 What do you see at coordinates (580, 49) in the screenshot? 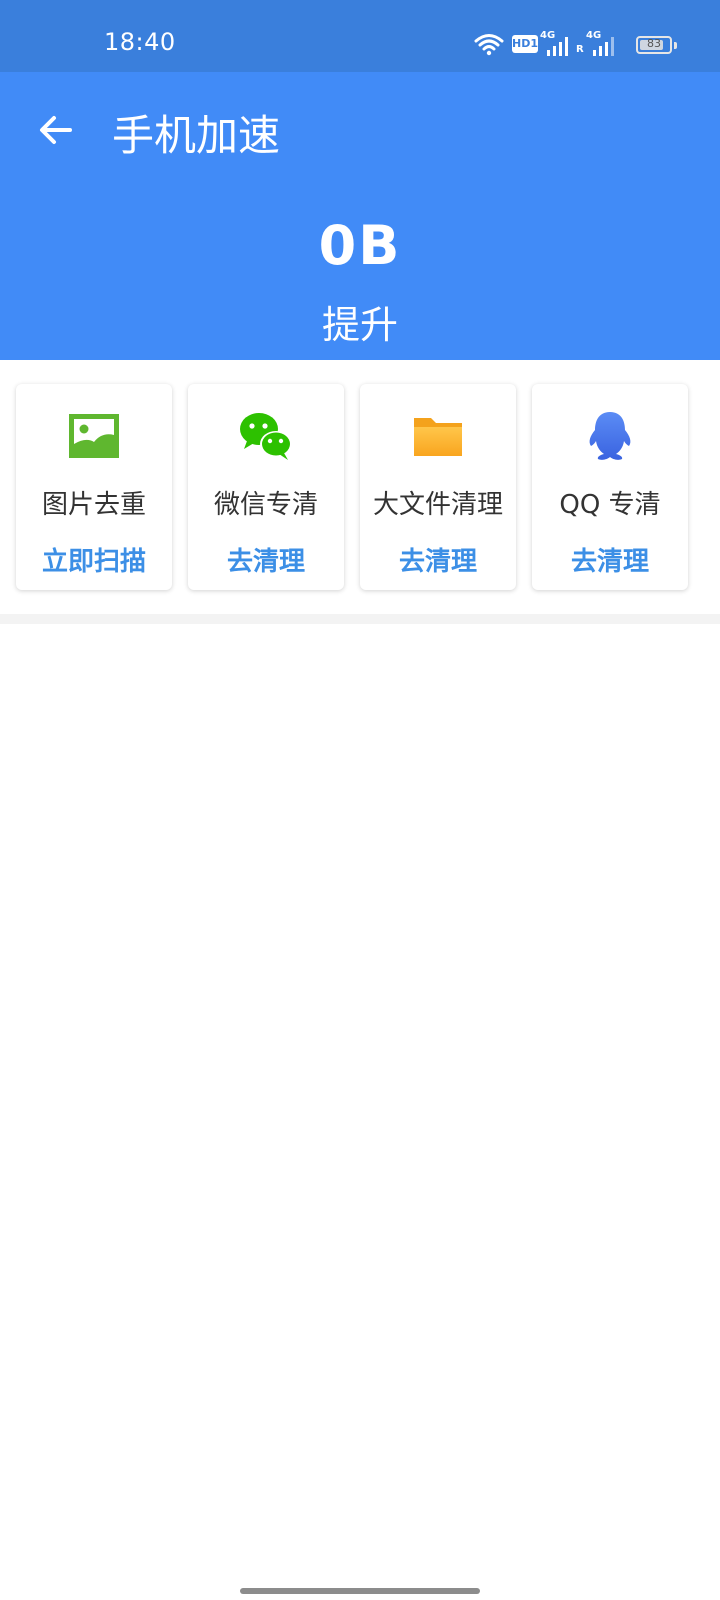
I see `roaming-label: R` at bounding box center [580, 49].